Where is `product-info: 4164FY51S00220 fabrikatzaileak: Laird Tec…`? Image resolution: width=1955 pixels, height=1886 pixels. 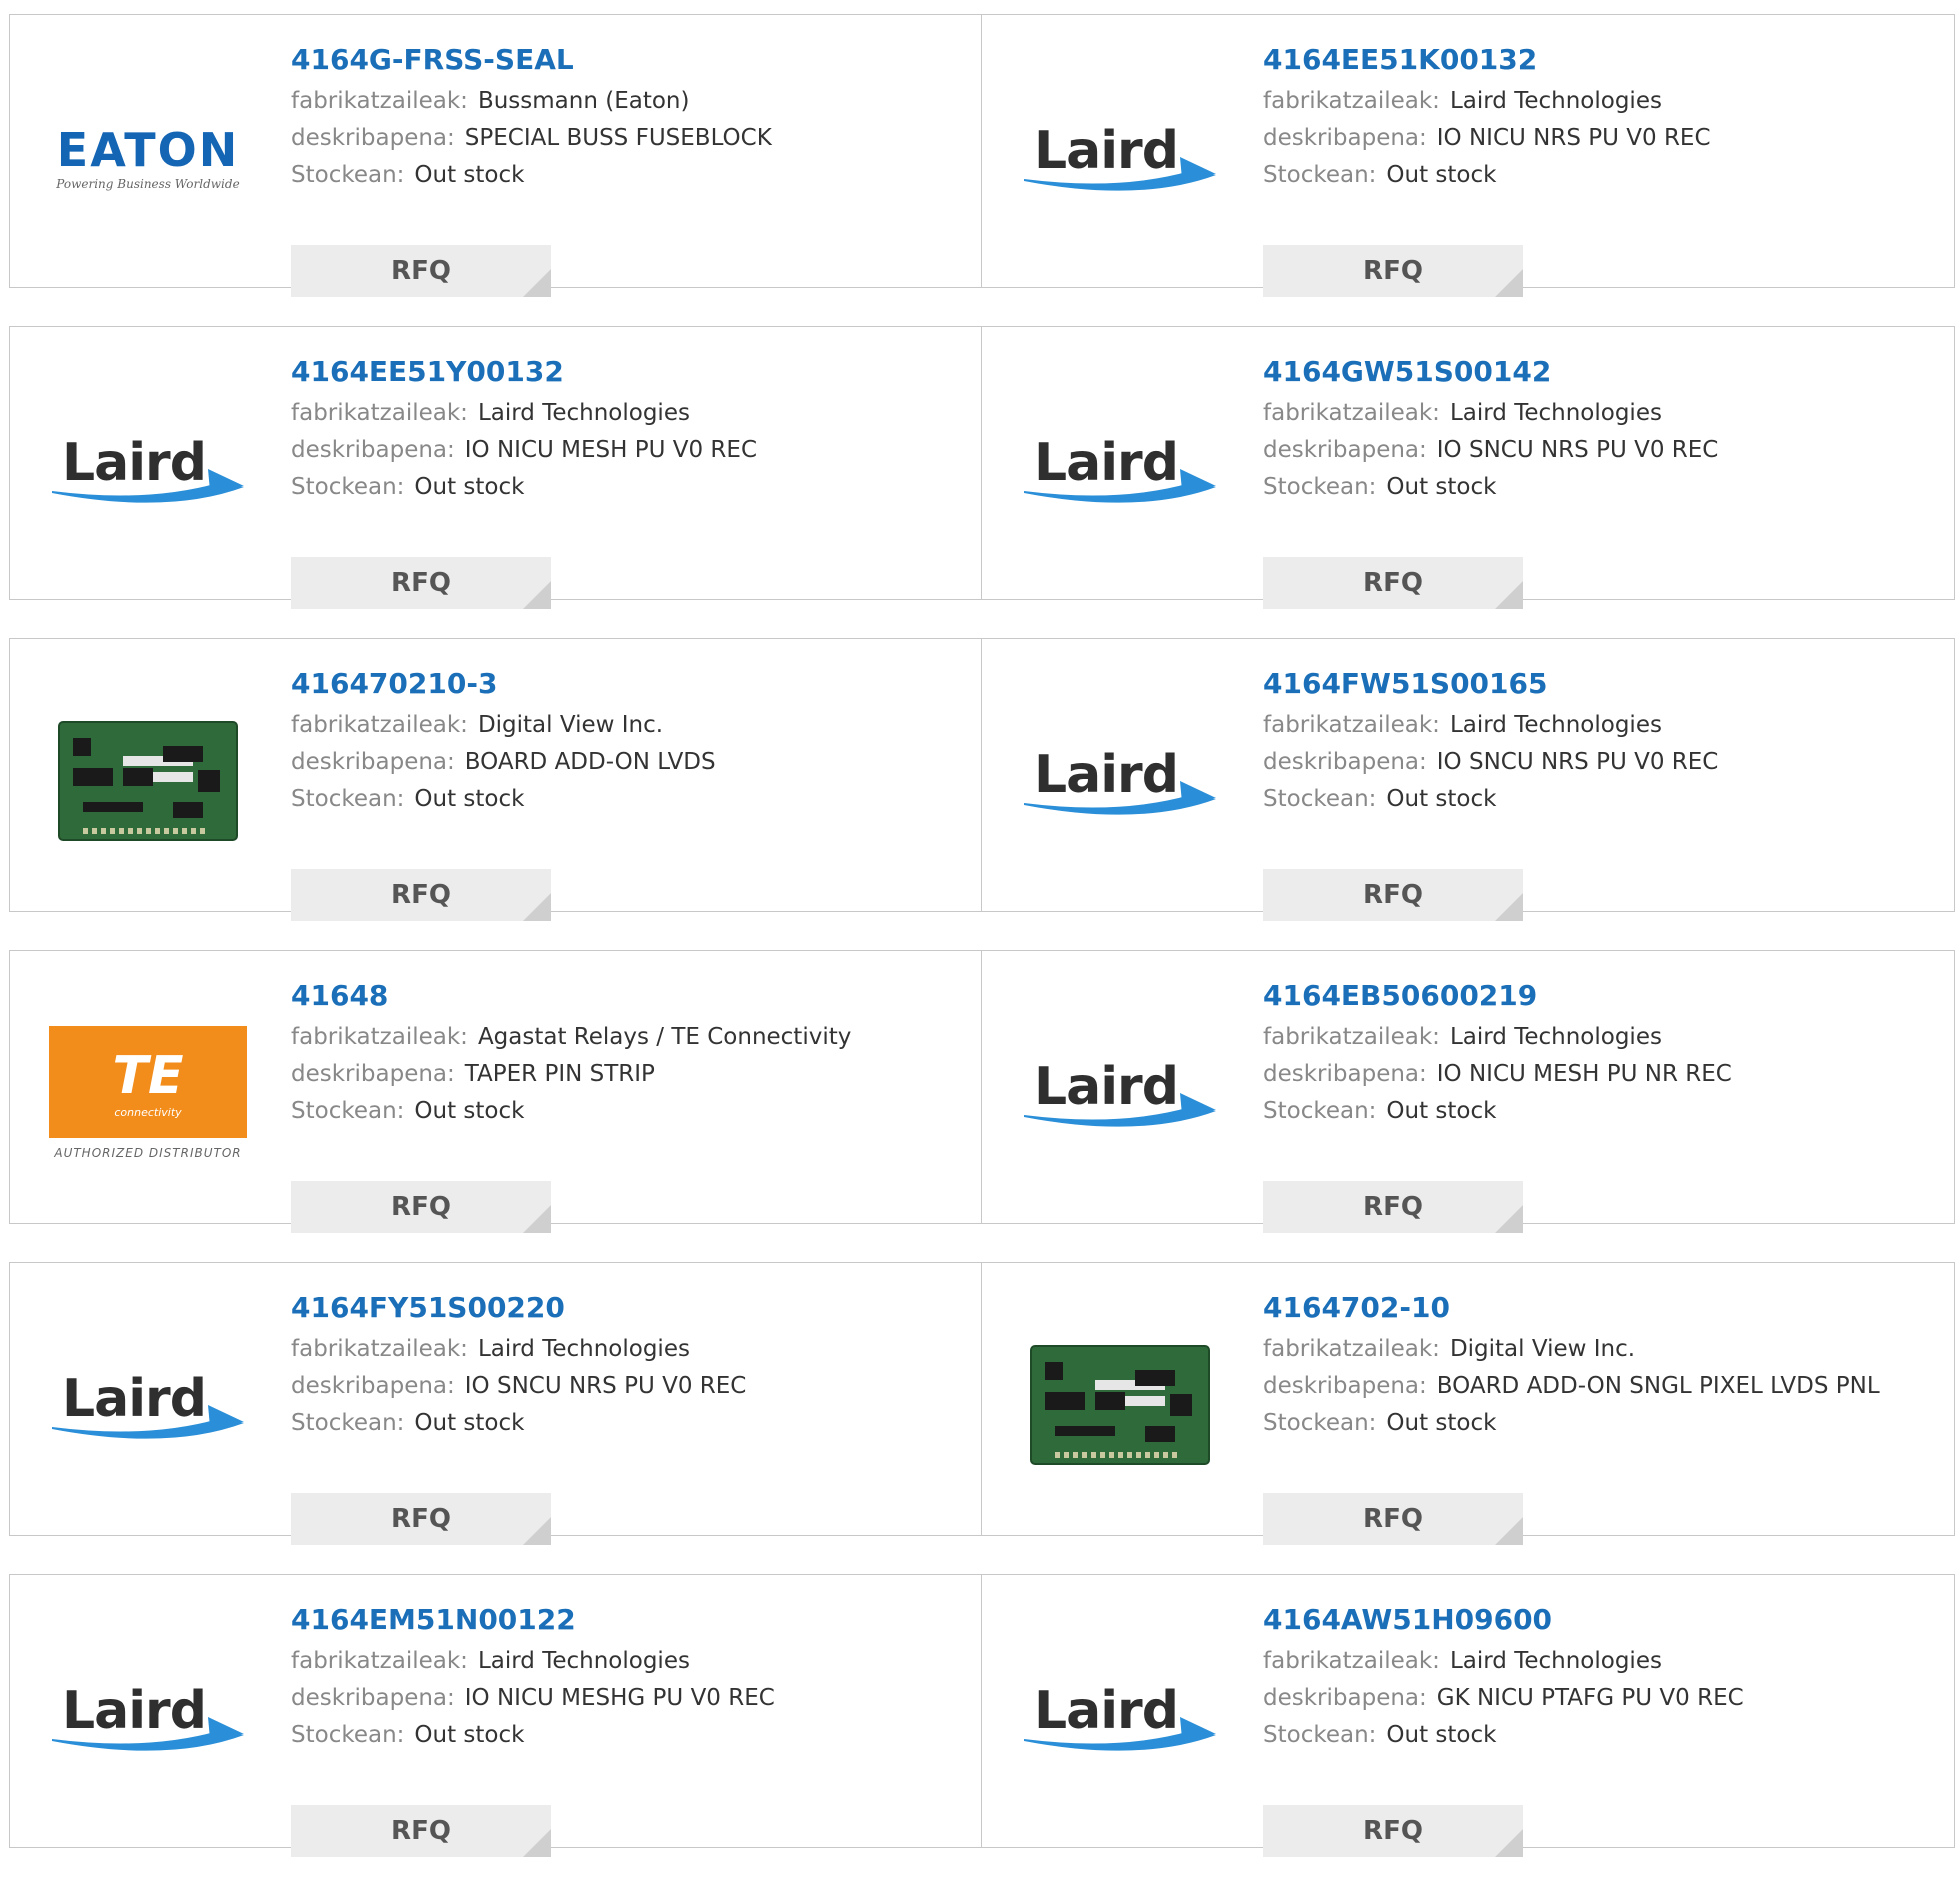
product-info: 4164FY51S00220 fabrikatzaileak: Laird Tec… is located at coordinates (518, 1418).